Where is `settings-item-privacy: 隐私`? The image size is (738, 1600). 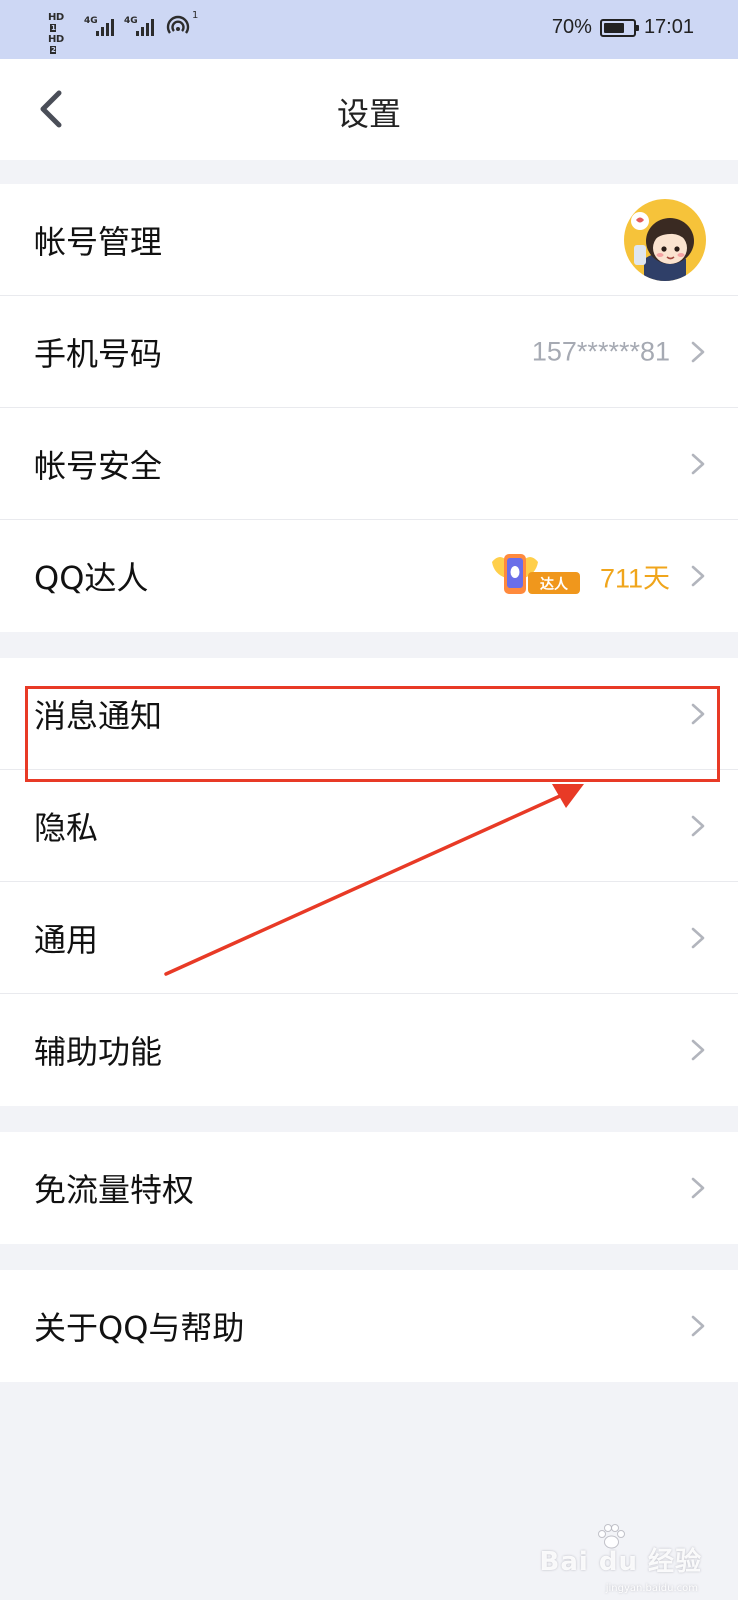
settings-item-privacy: 隐私 is located at coordinates (369, 826).